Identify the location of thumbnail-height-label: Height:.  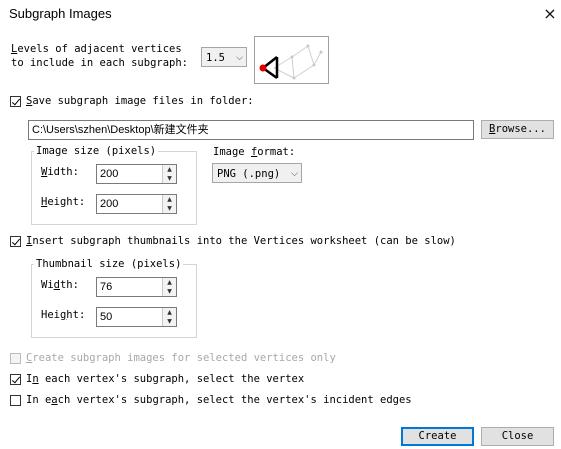
(63, 315).